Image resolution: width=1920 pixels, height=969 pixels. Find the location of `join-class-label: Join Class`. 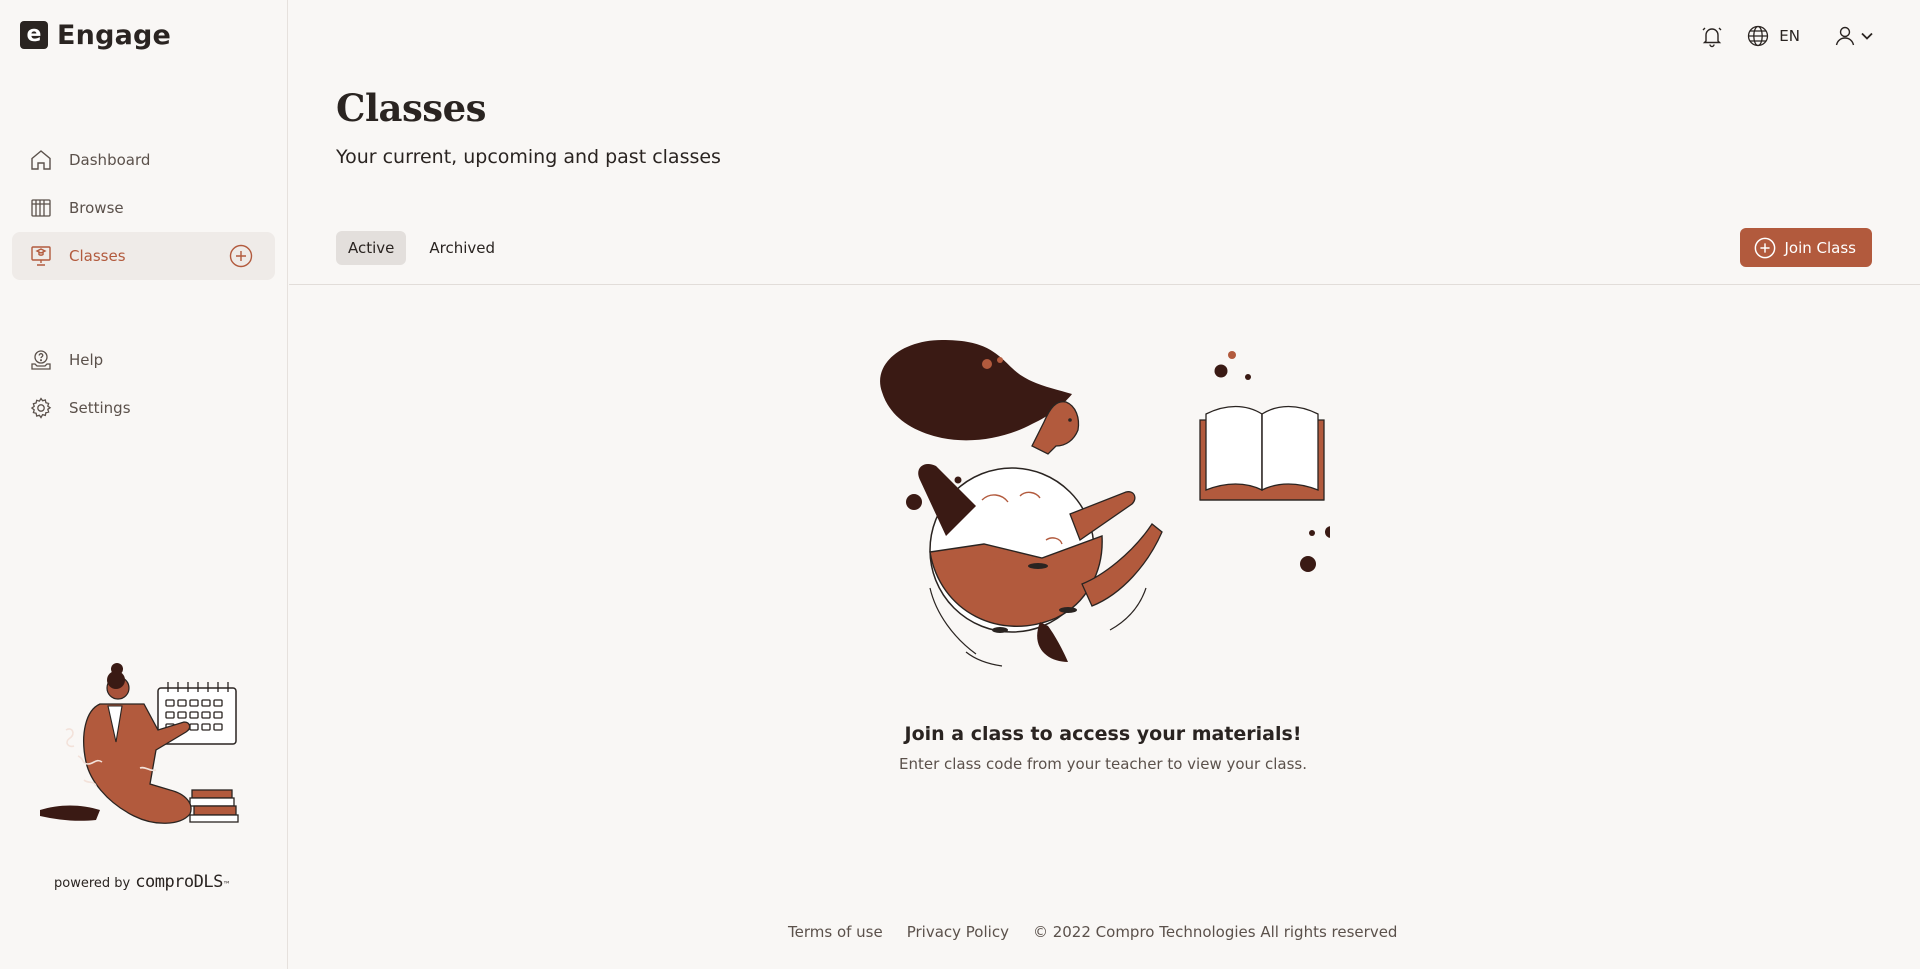

join-class-label: Join Class is located at coordinates (1820, 247).